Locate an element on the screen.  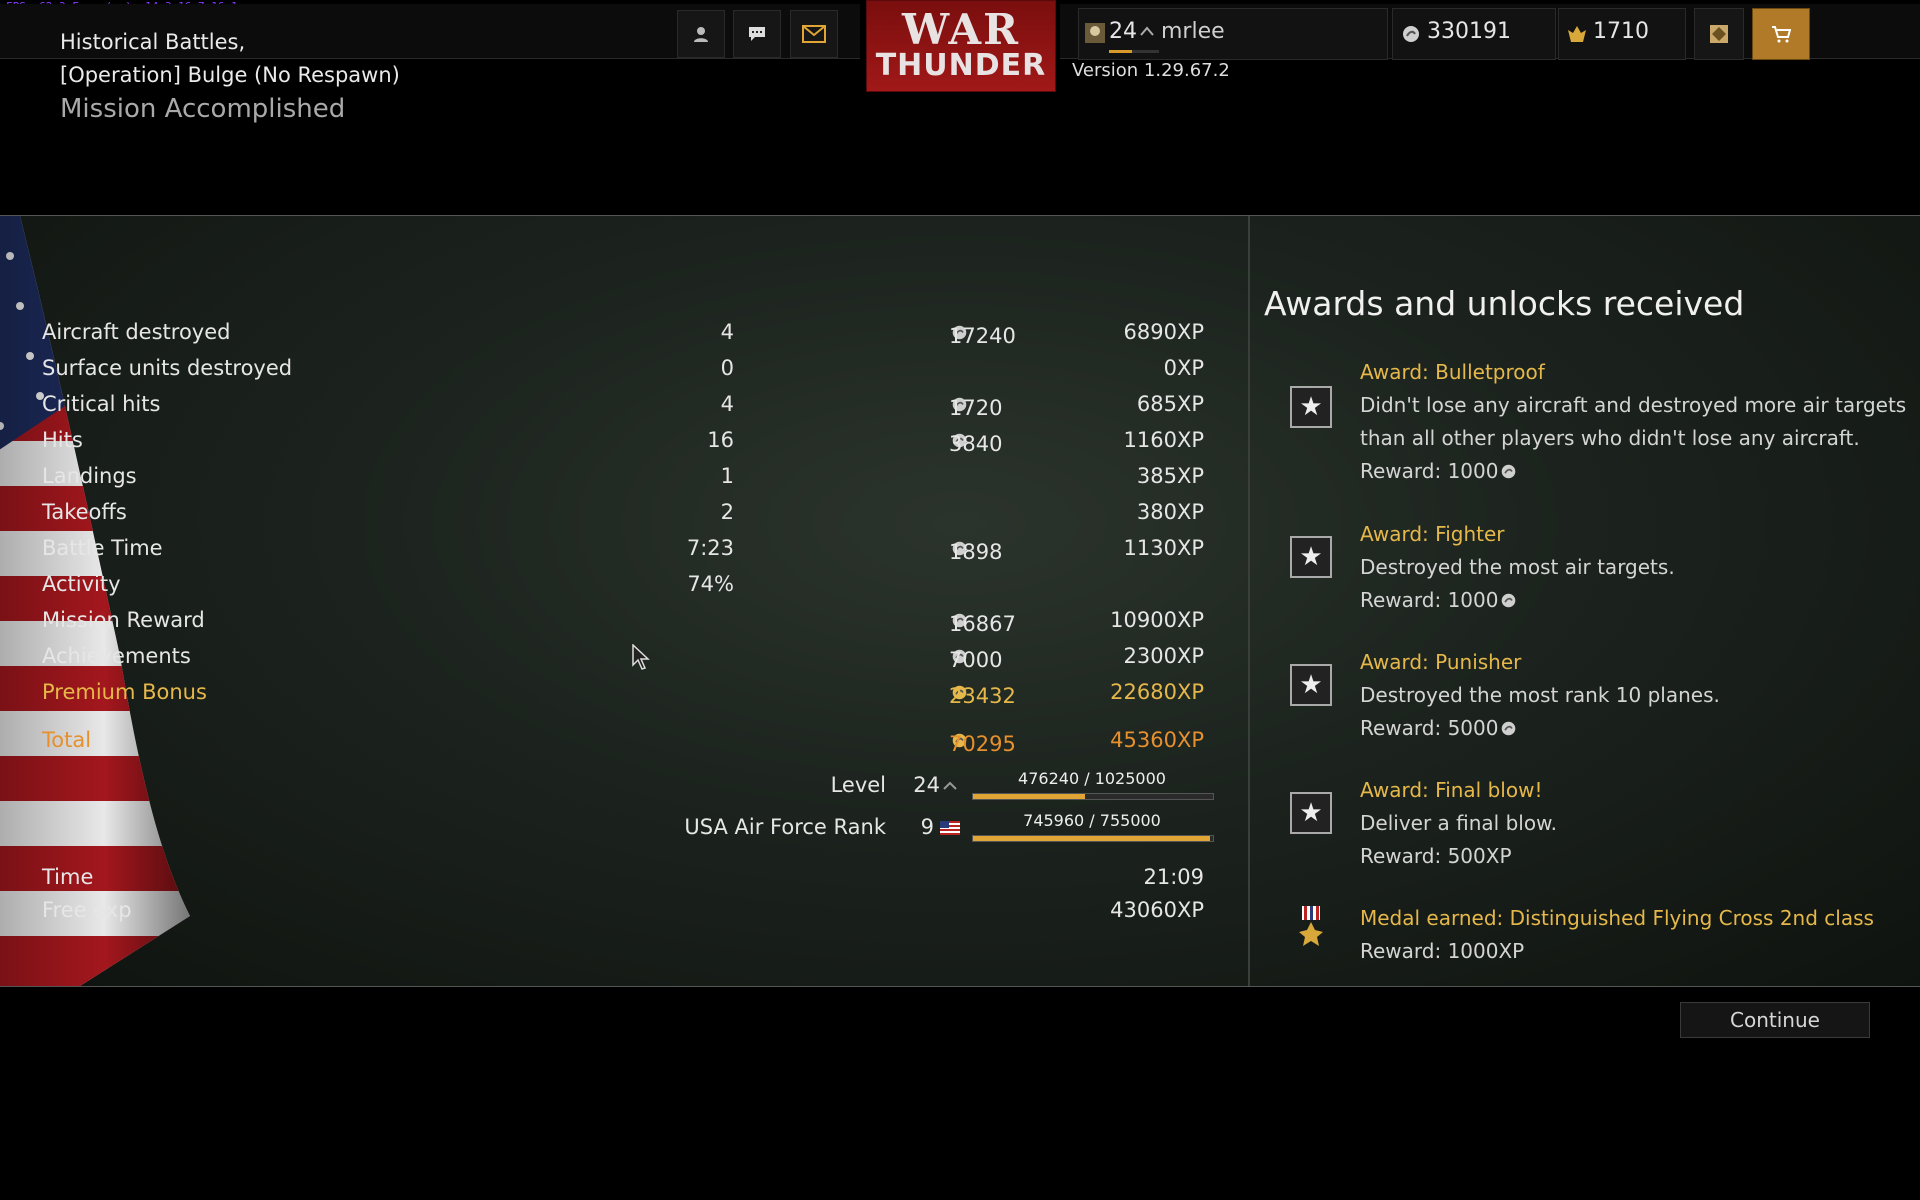
stat-row: Activity 74% is located at coordinates (610, 585).